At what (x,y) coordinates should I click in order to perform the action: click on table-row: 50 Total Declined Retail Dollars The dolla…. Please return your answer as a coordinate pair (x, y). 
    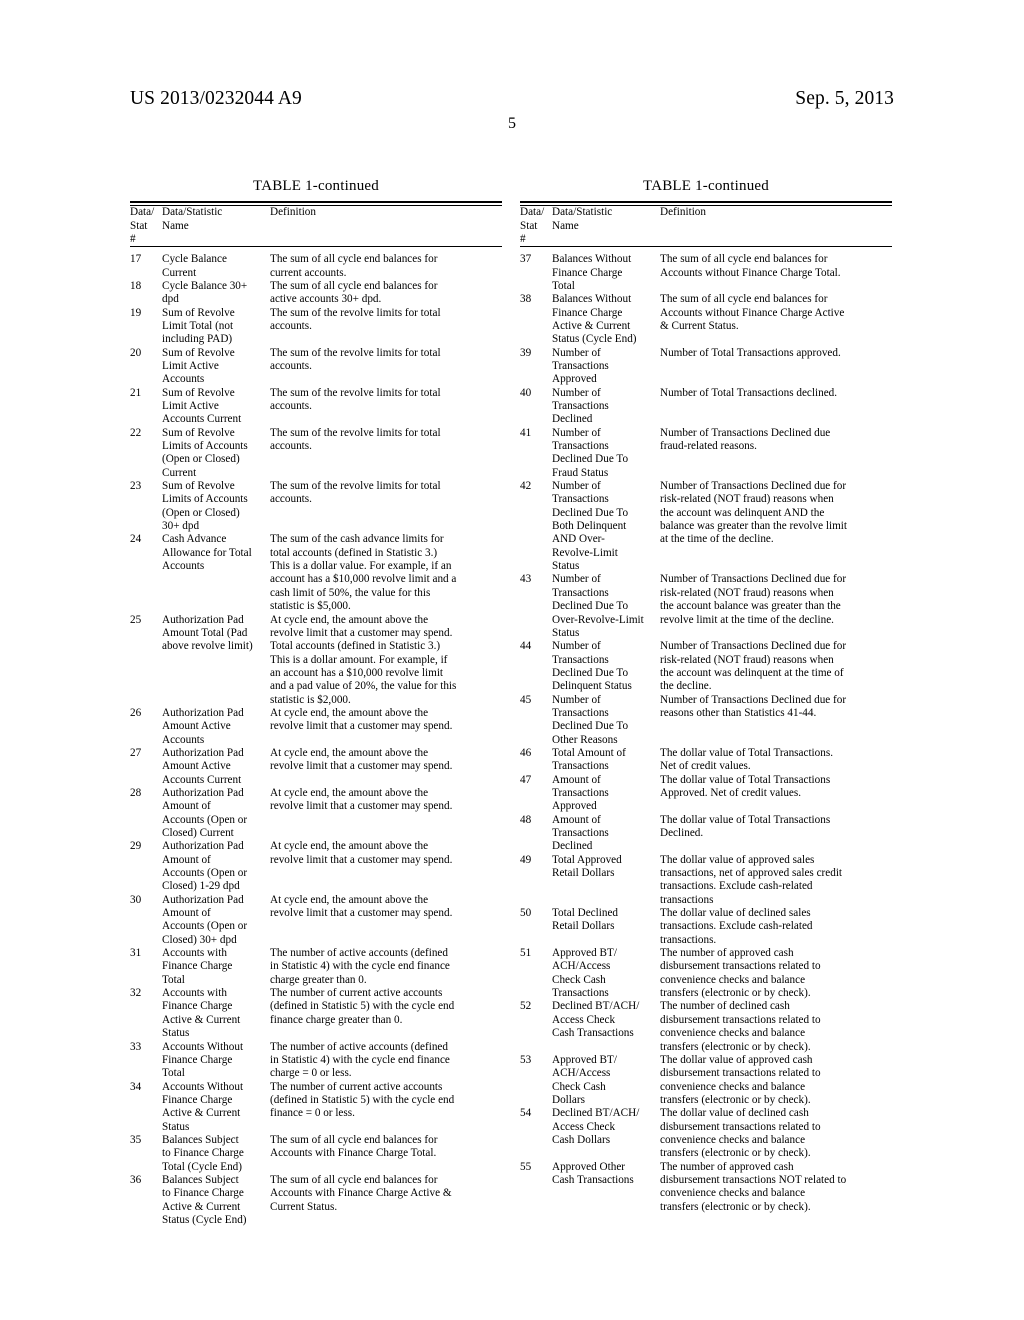
    Looking at the image, I should click on (706, 927).